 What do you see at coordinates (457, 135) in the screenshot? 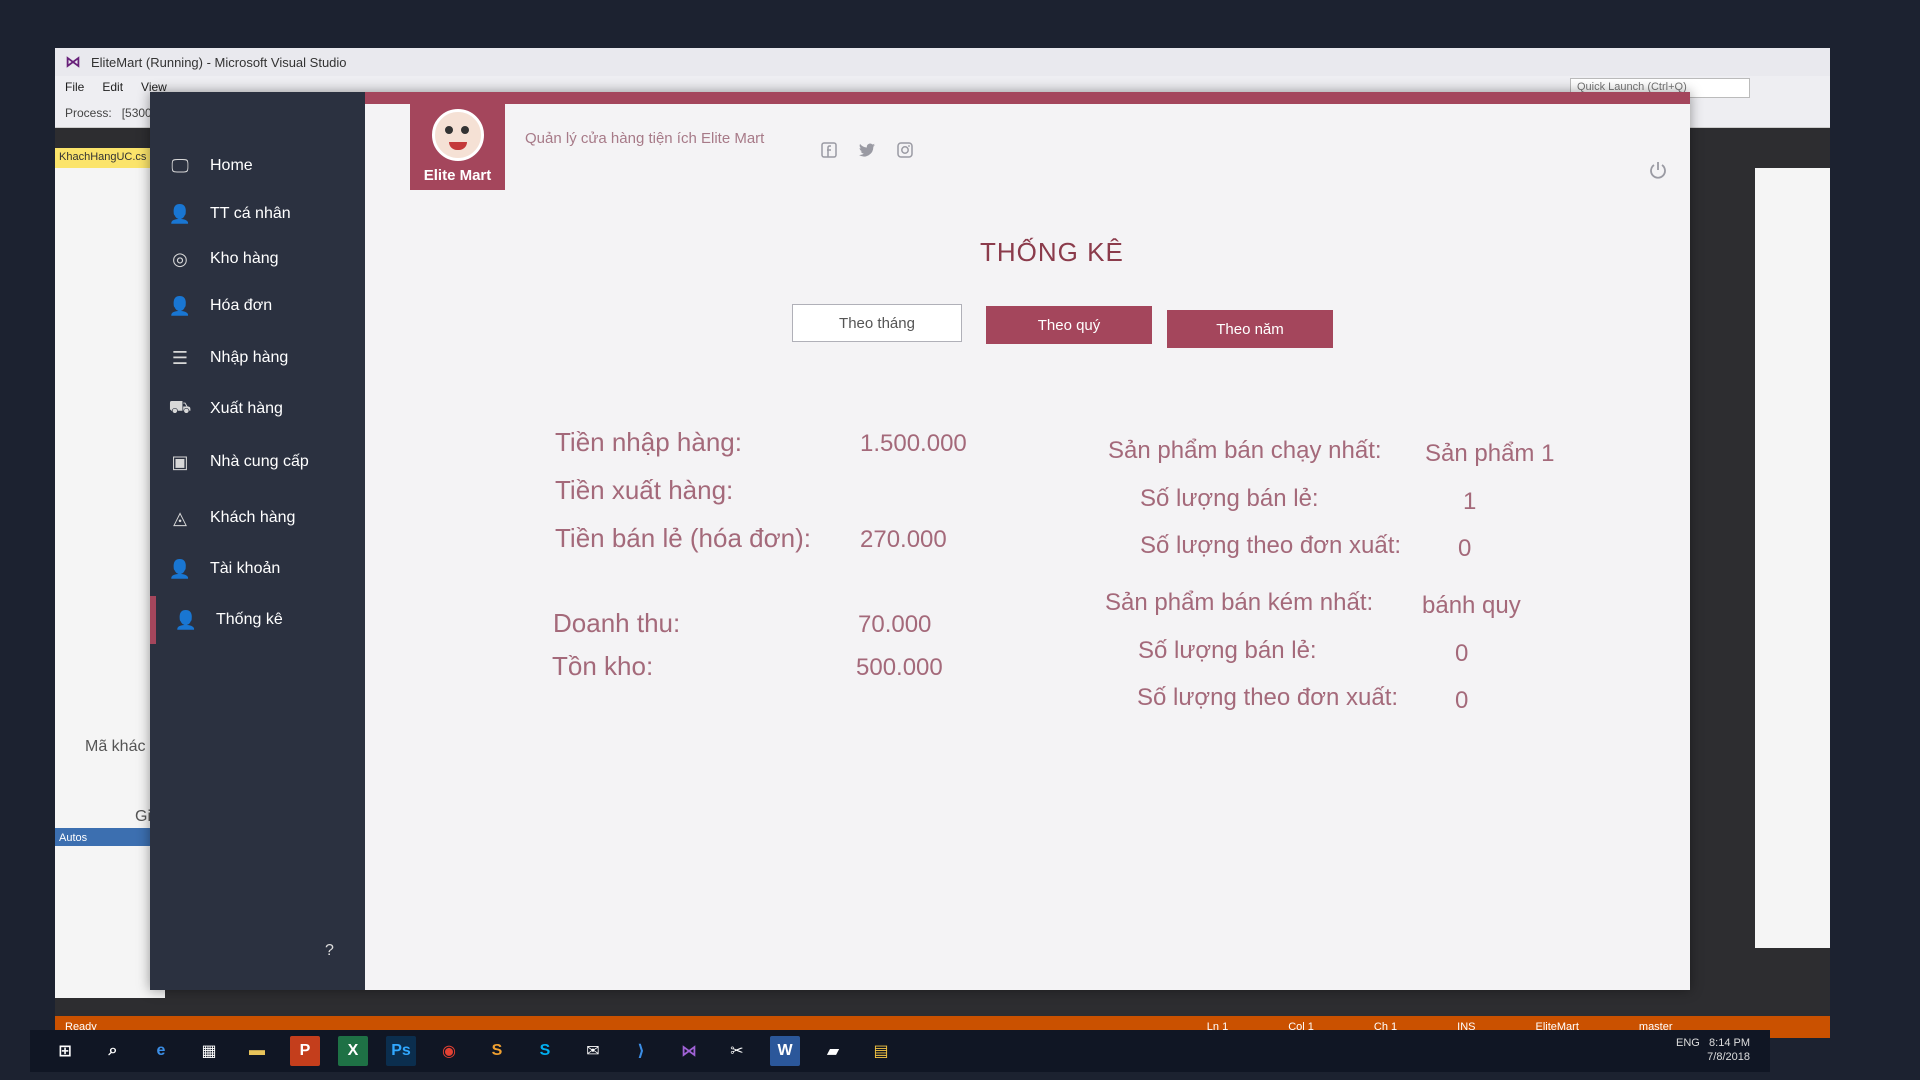
I see `mascot-icon` at bounding box center [457, 135].